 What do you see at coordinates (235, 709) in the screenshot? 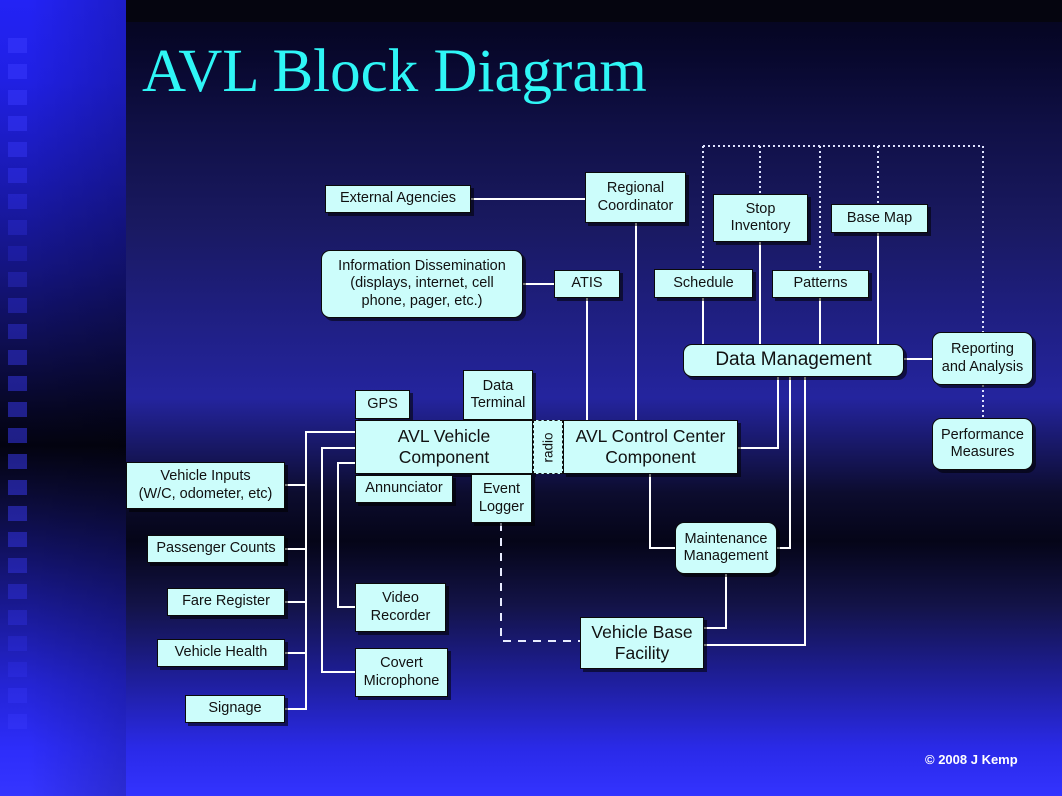
I see `node-signage: Signage` at bounding box center [235, 709].